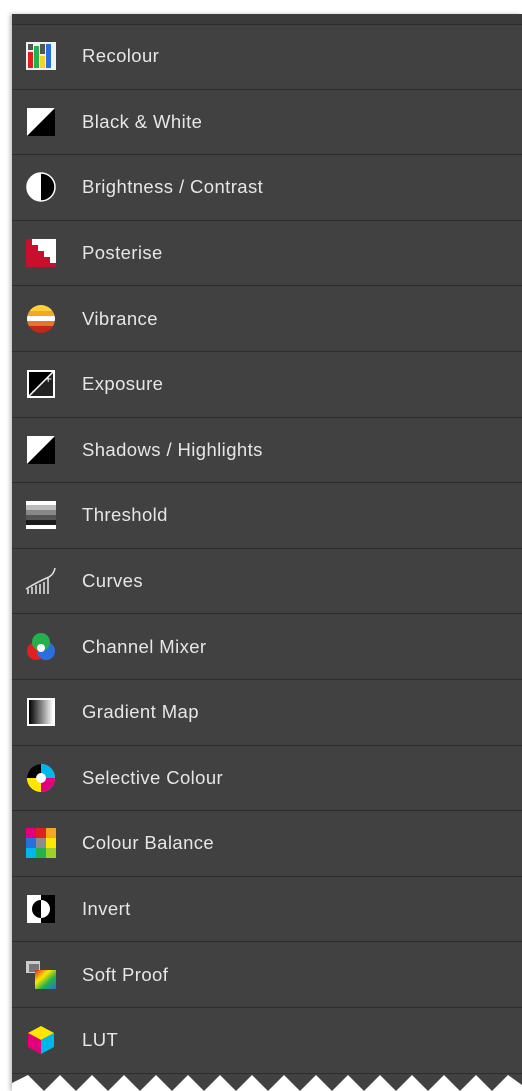 The height and width of the screenshot is (1091, 522). Describe the element at coordinates (267, 516) in the screenshot. I see `menu-item-threshold: Threshold` at that location.